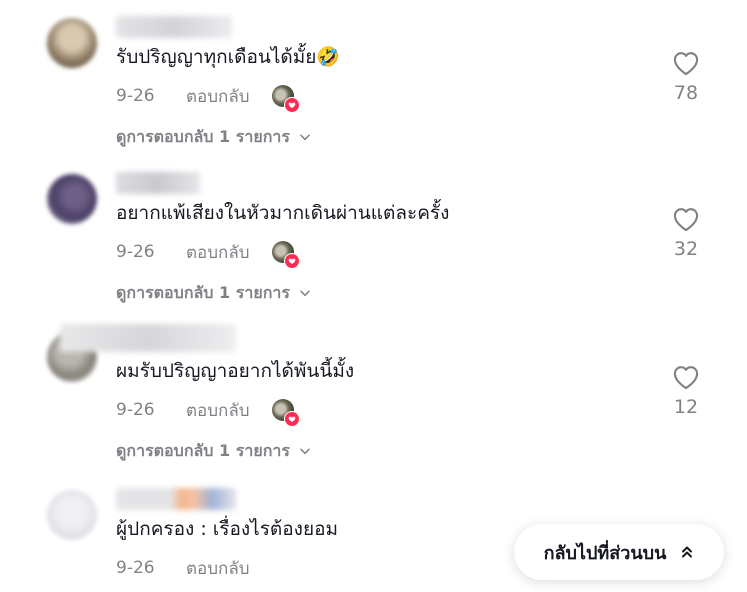 Image resolution: width=747 pixels, height=592 pixels. What do you see at coordinates (283, 213) in the screenshot?
I see `comment-text: อยากแพ้เสียงในหัวมากเดินผ่านแต่ละครั้ง` at bounding box center [283, 213].